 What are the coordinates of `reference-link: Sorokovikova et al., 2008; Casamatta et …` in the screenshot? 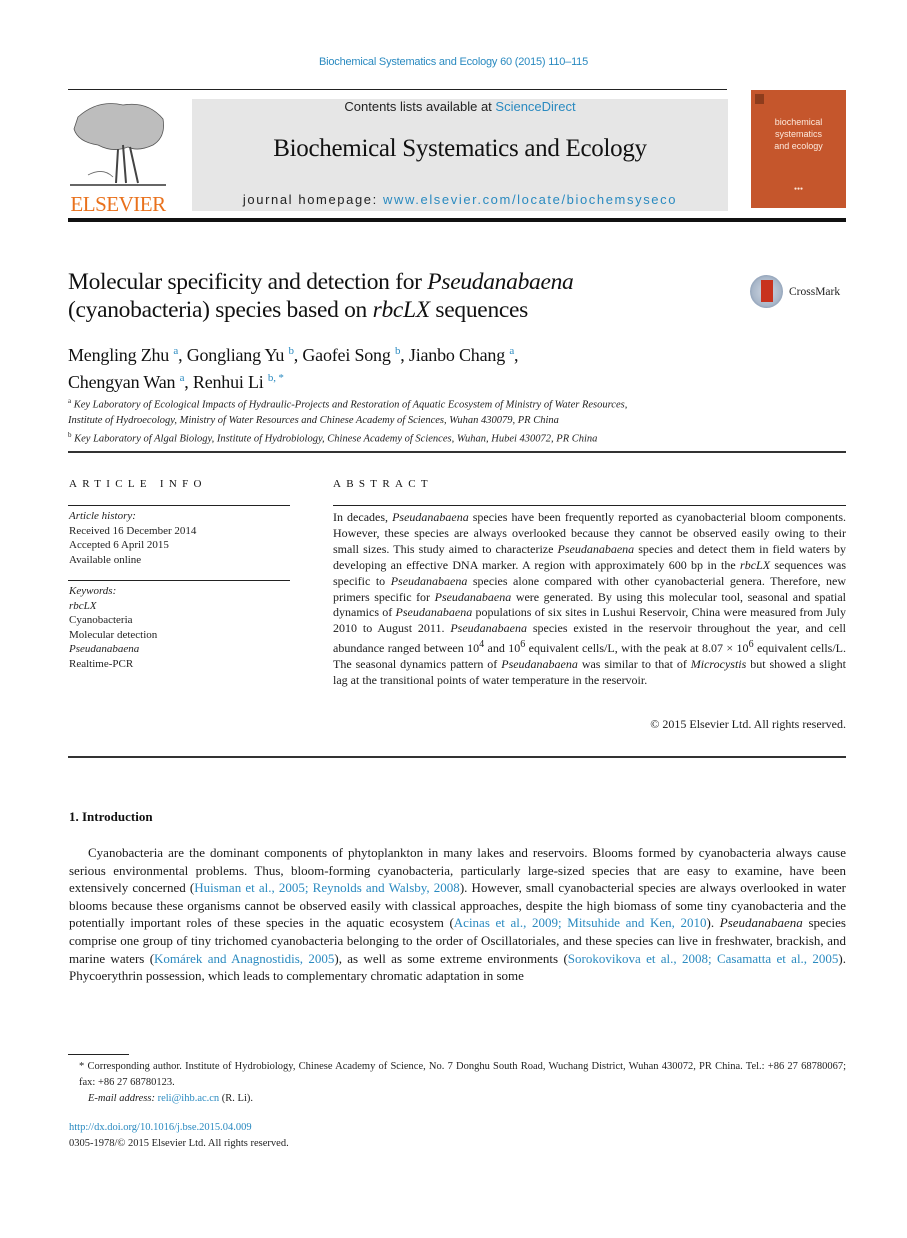 It's located at (703, 958).